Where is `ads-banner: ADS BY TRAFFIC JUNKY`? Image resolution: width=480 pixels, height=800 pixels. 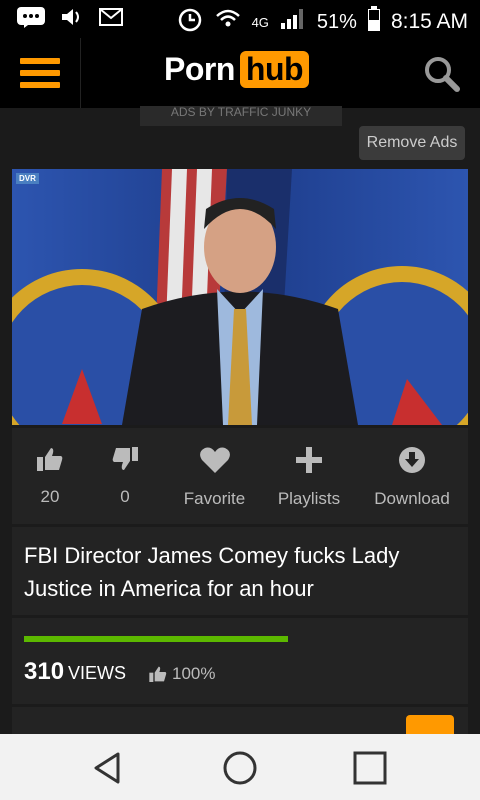
ads-banner: ADS BY TRAFFIC JUNKY is located at coordinates (241, 116).